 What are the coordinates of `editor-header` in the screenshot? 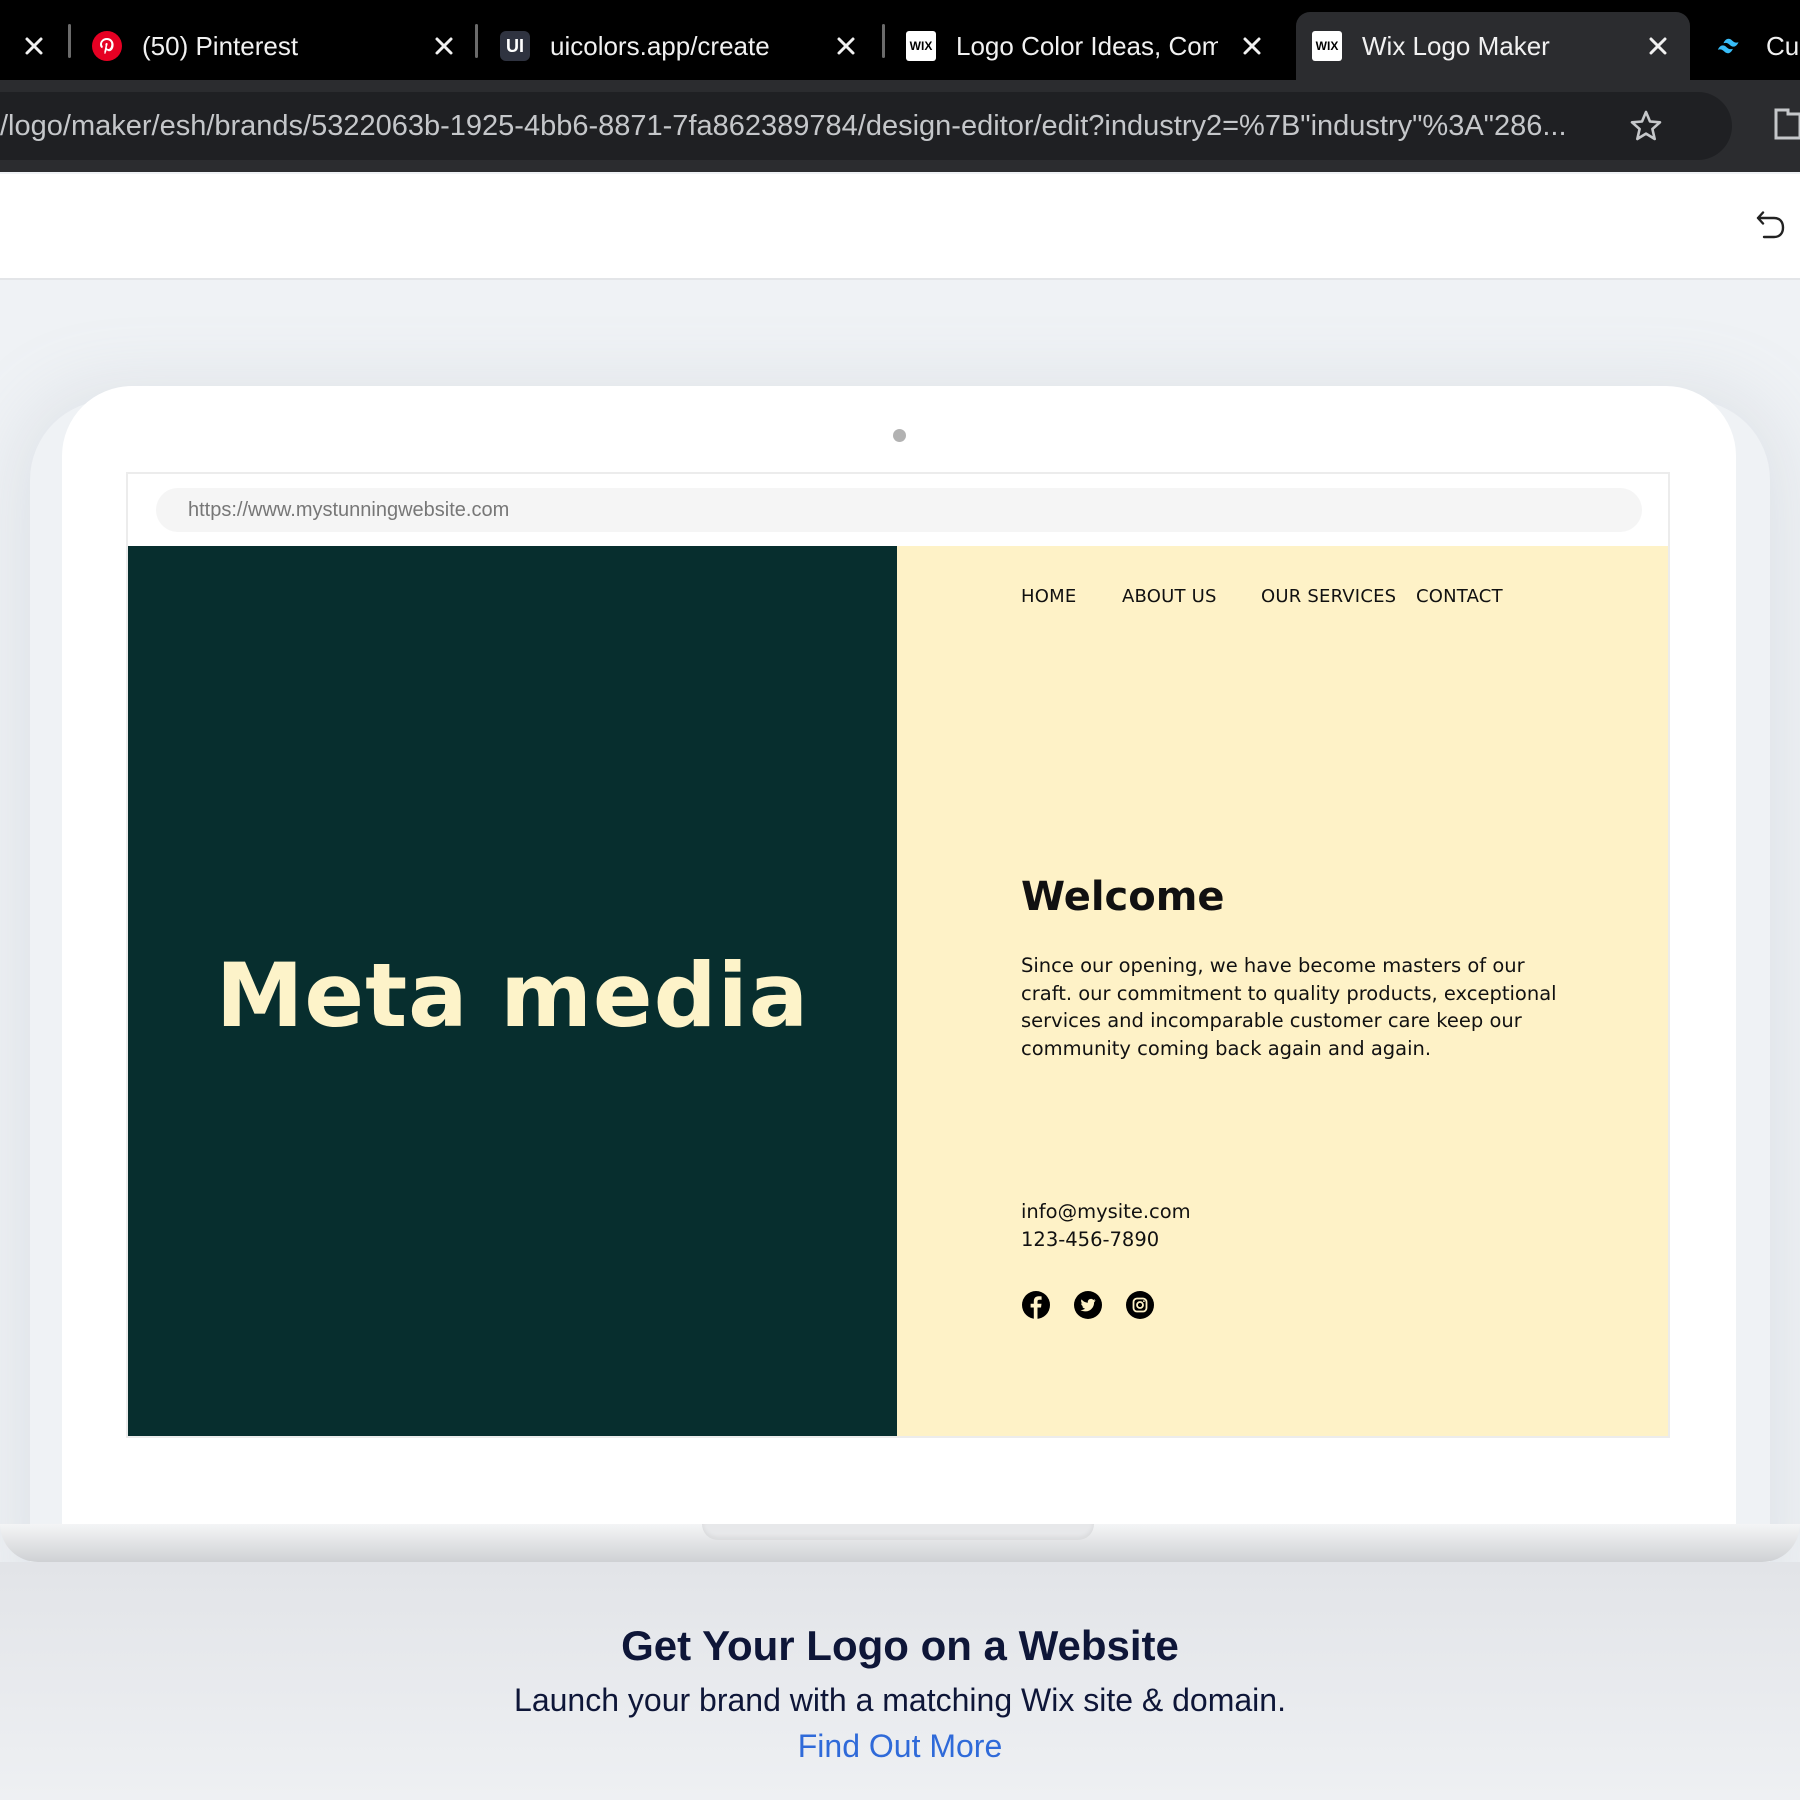 It's located at (900, 227).